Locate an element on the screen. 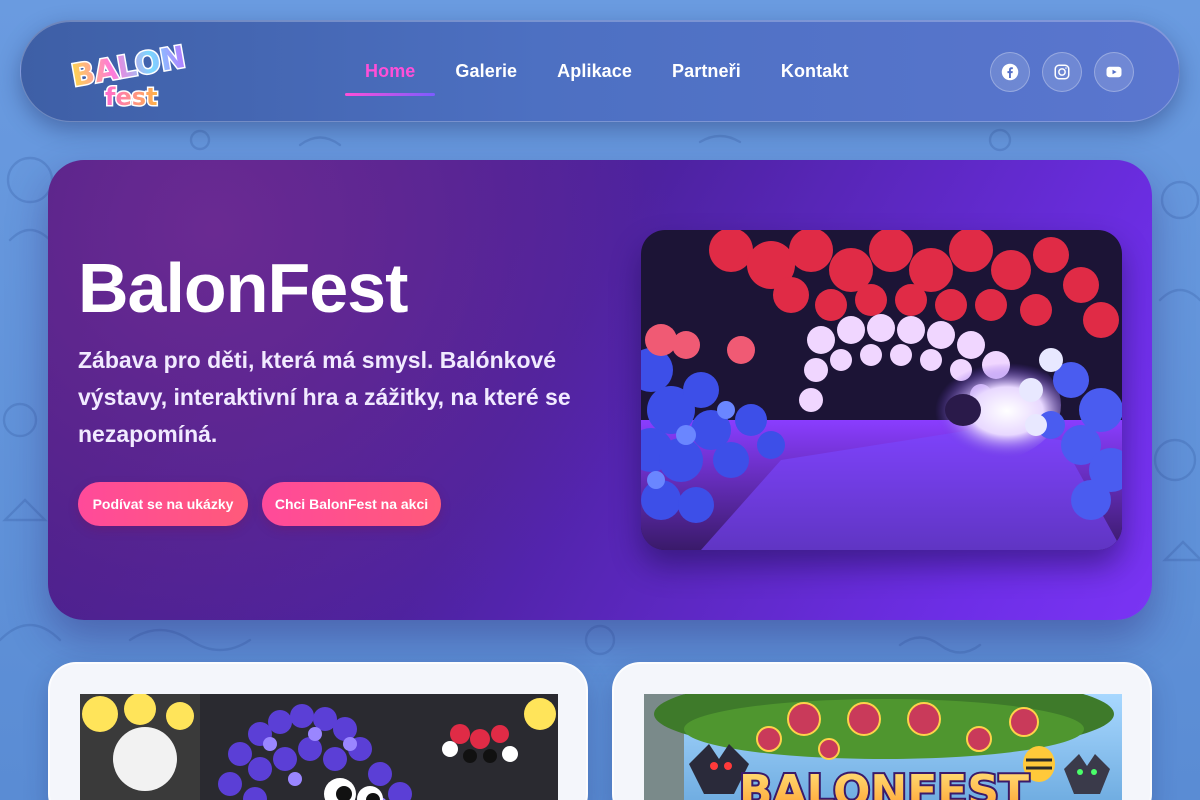 This screenshot has height=800, width=1200. nav-link-aplikace: Aplikace is located at coordinates (594, 71).